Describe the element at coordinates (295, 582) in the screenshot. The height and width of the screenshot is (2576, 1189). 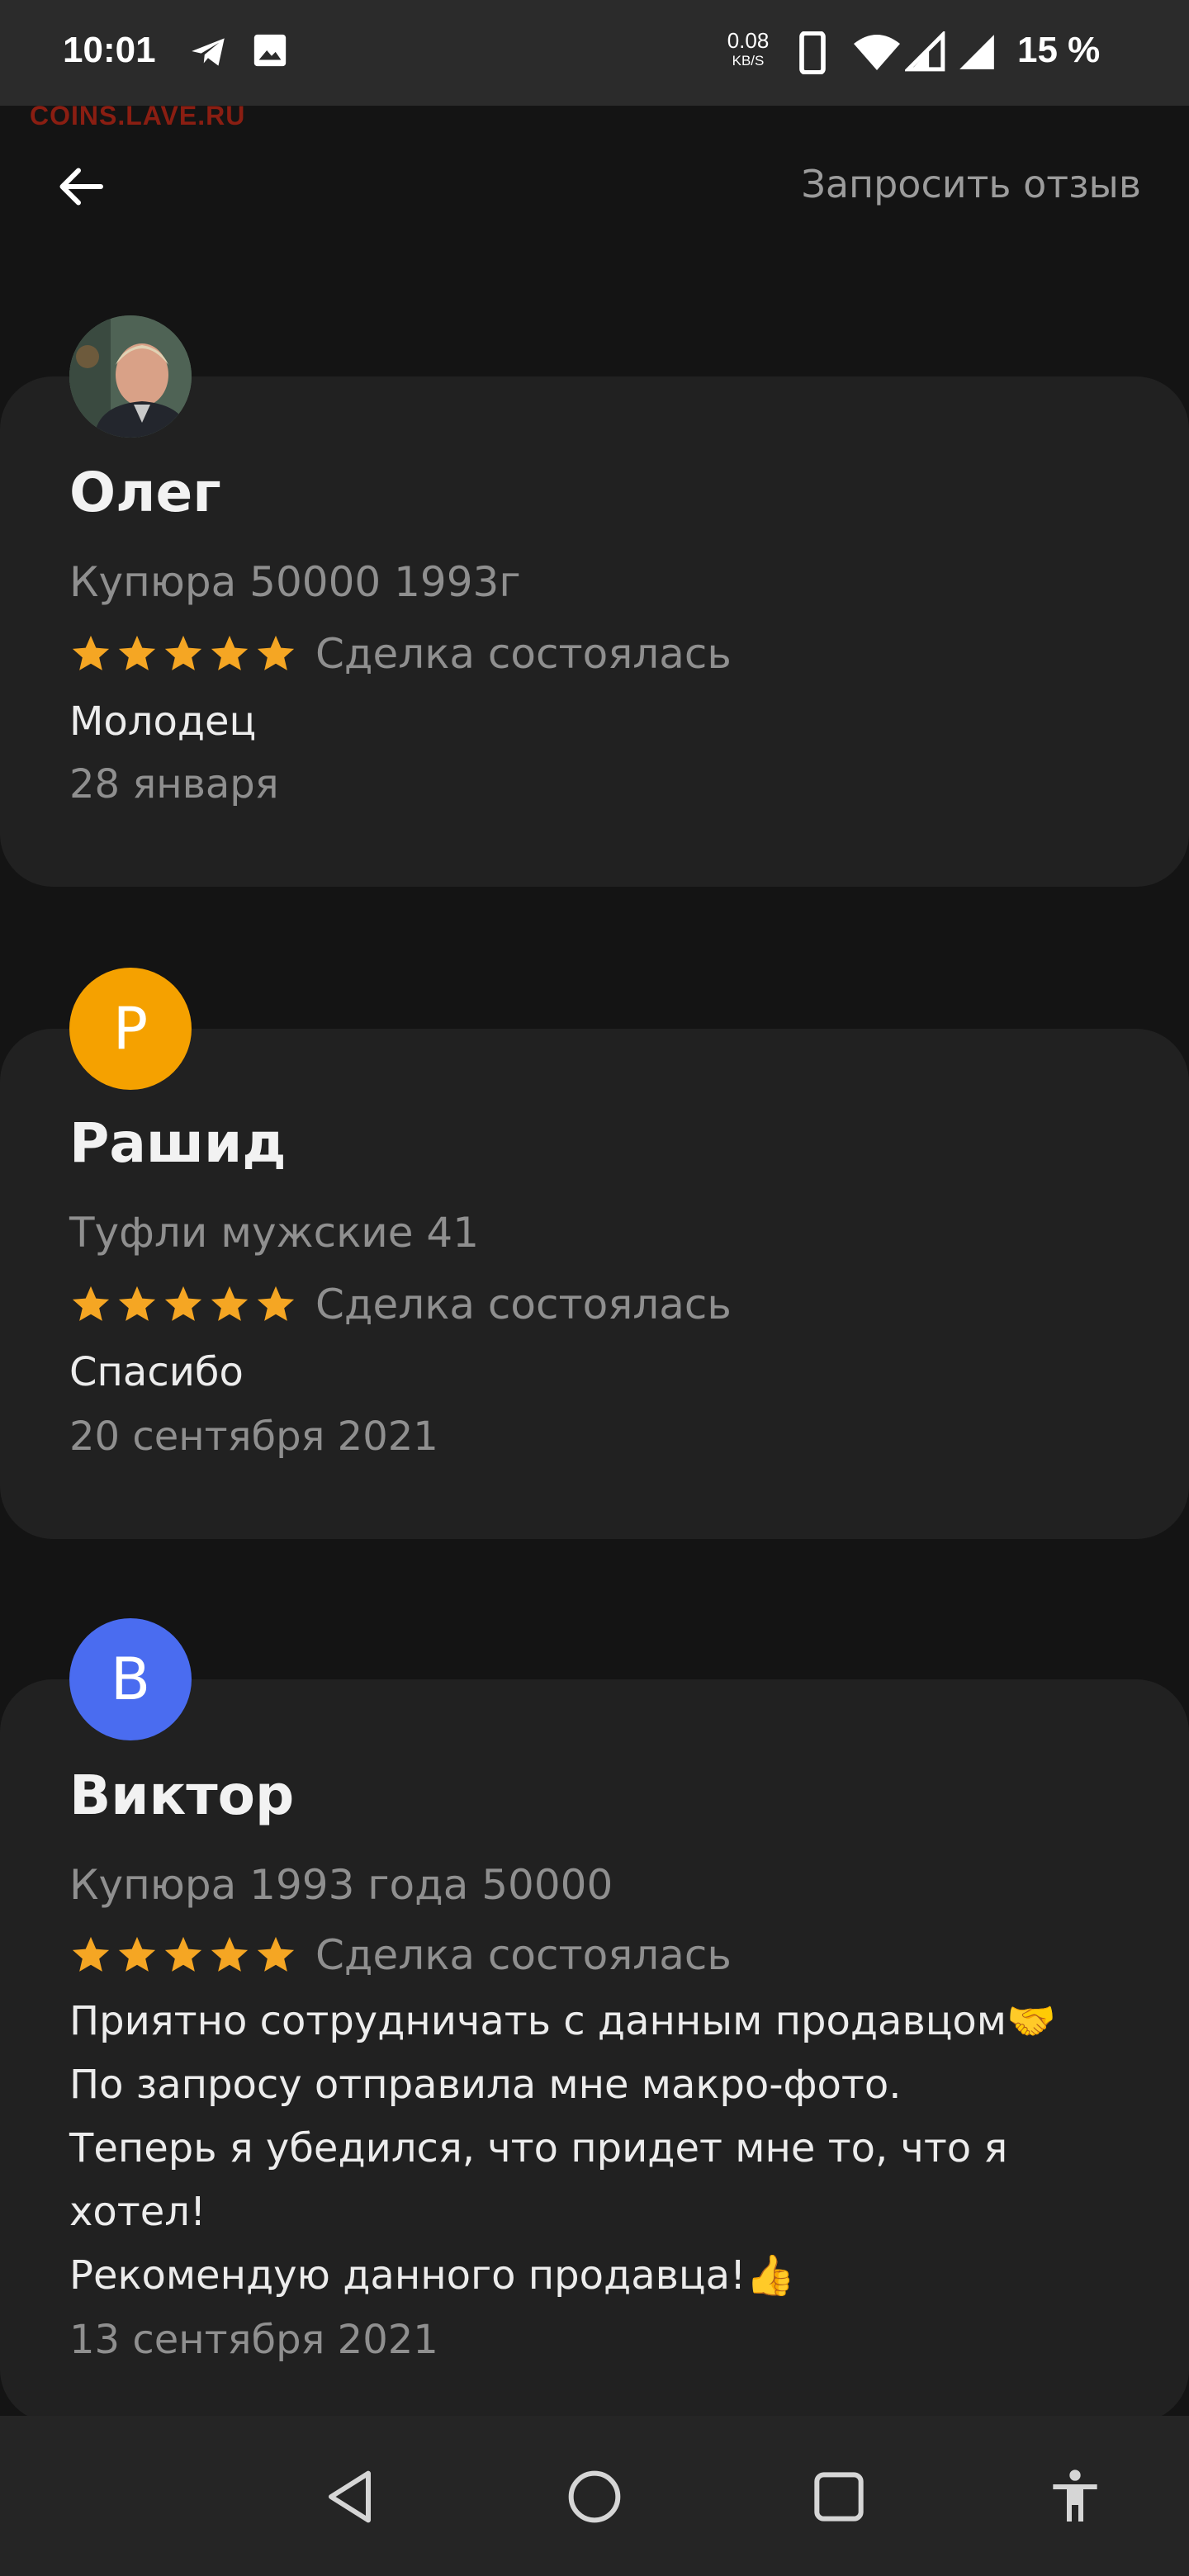
I see `review-item-title: Купюра 50000 1993г` at that location.